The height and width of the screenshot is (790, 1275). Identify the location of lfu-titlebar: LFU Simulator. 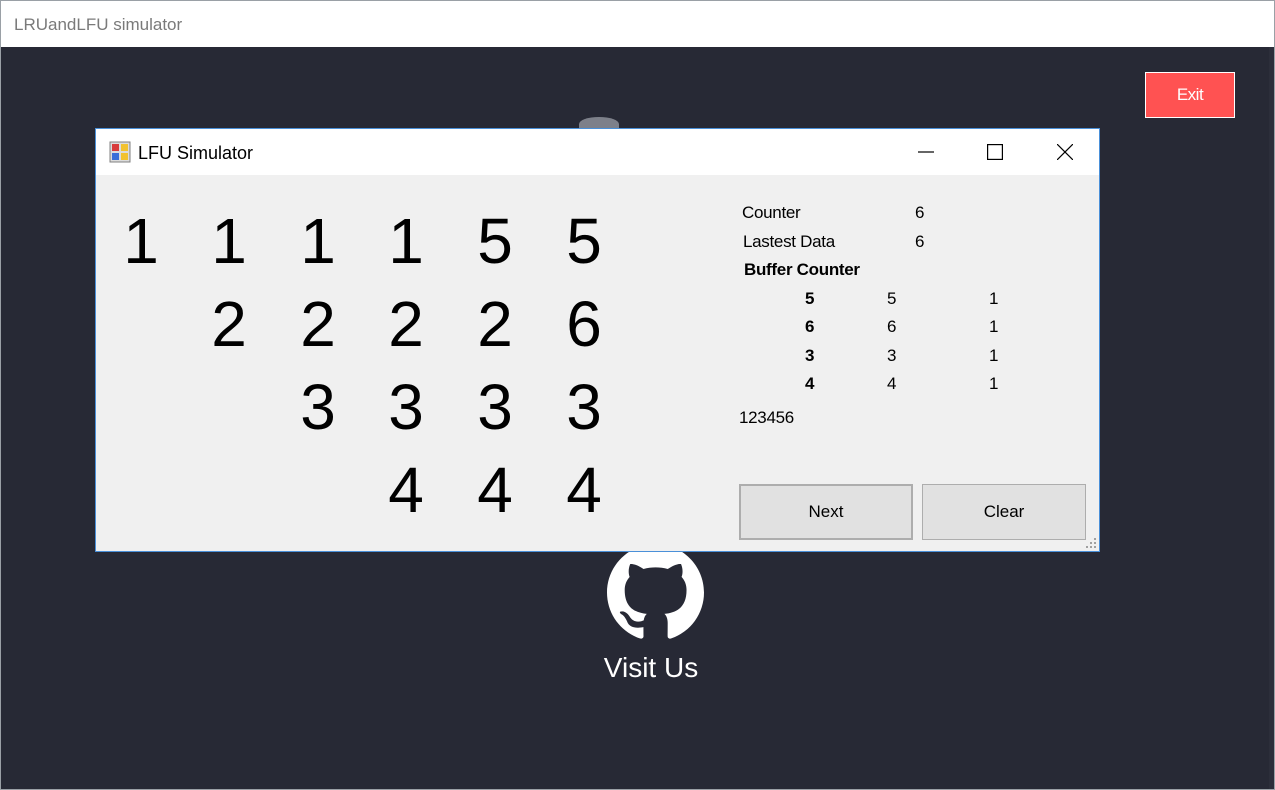
(597, 152).